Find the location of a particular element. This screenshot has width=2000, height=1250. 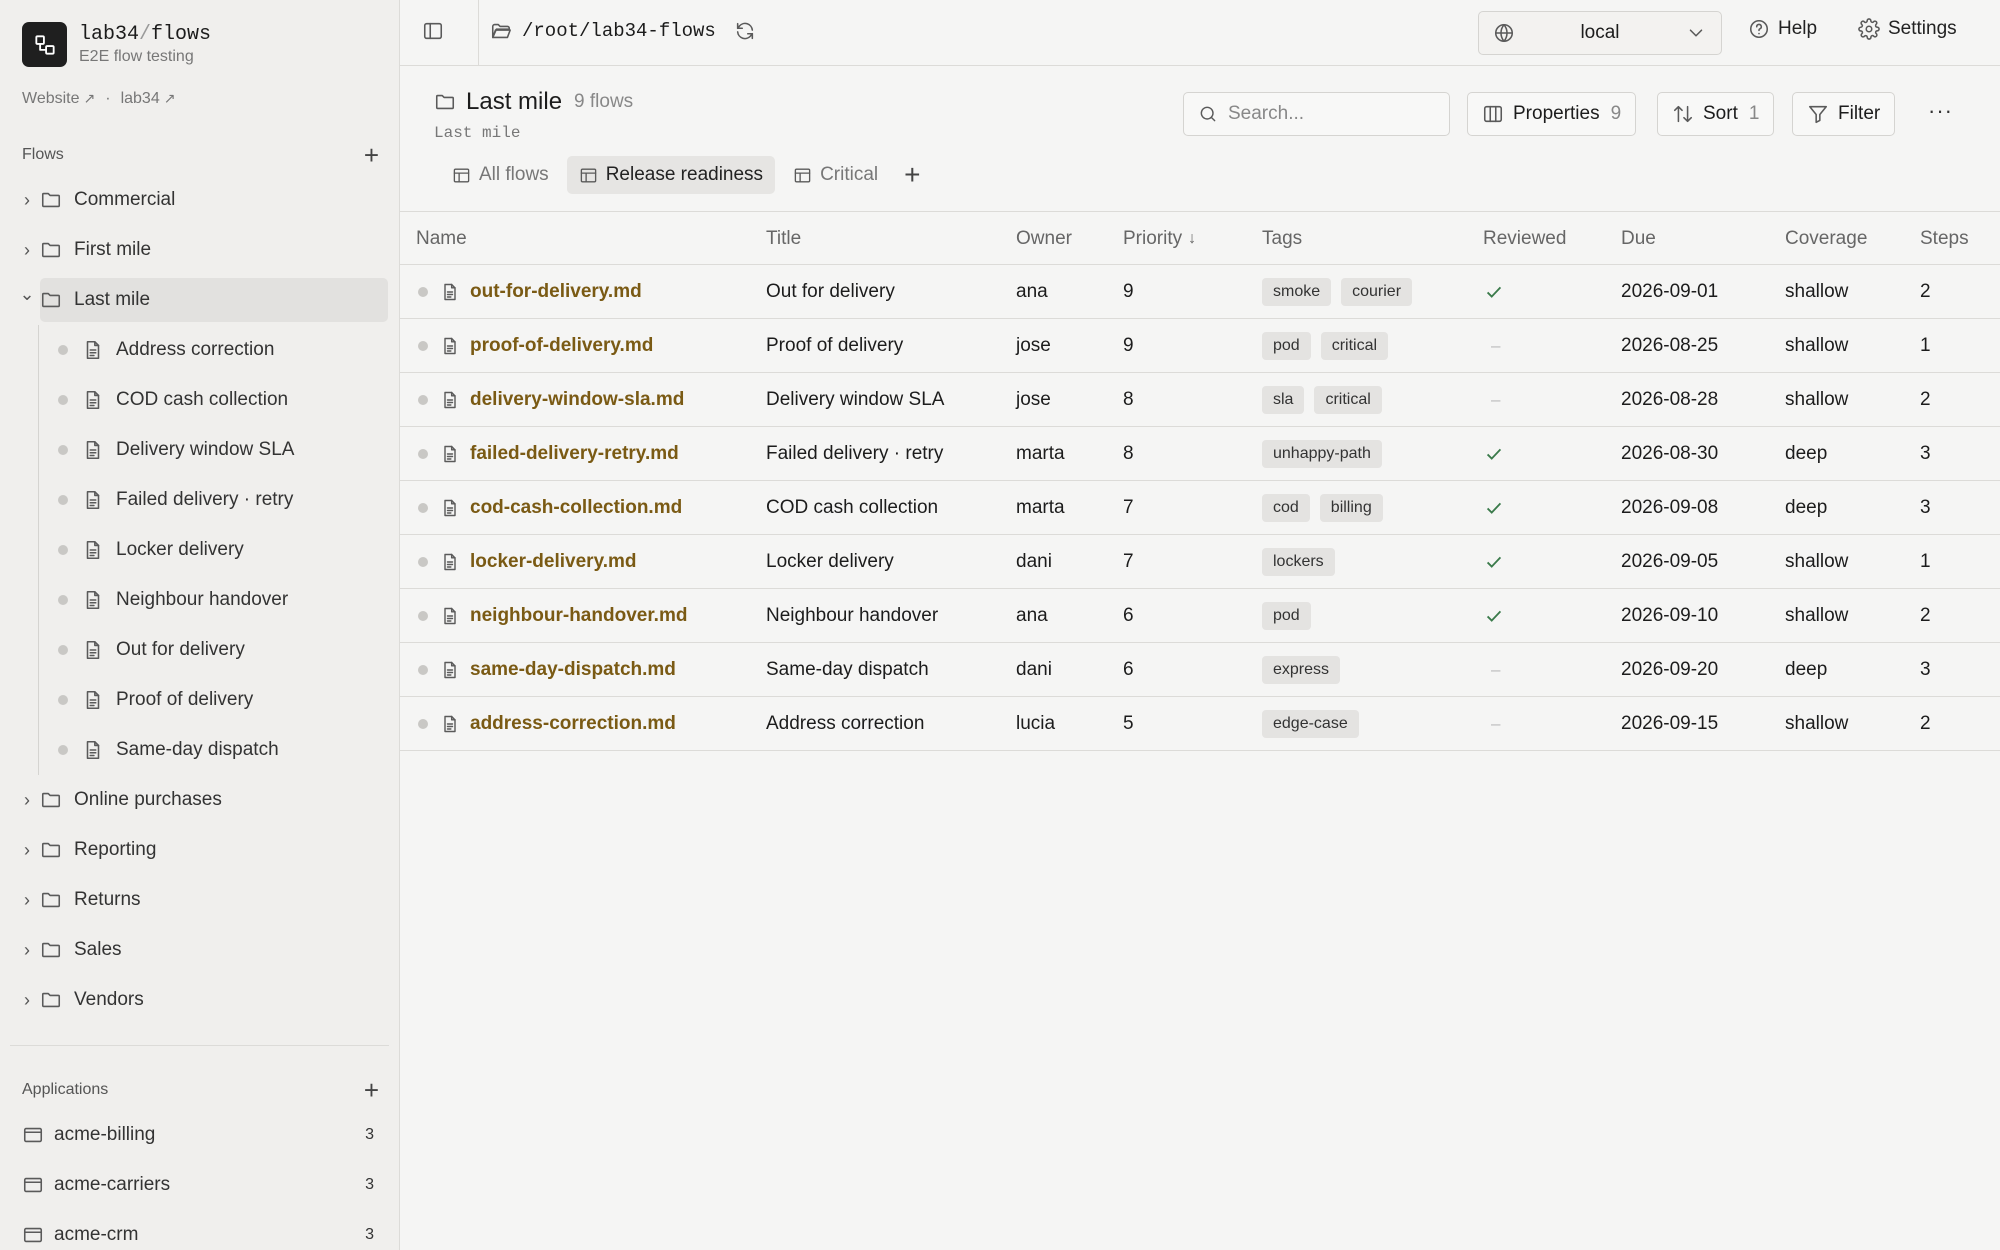

folder-item: ⌄ Last mile is located at coordinates (203, 300).